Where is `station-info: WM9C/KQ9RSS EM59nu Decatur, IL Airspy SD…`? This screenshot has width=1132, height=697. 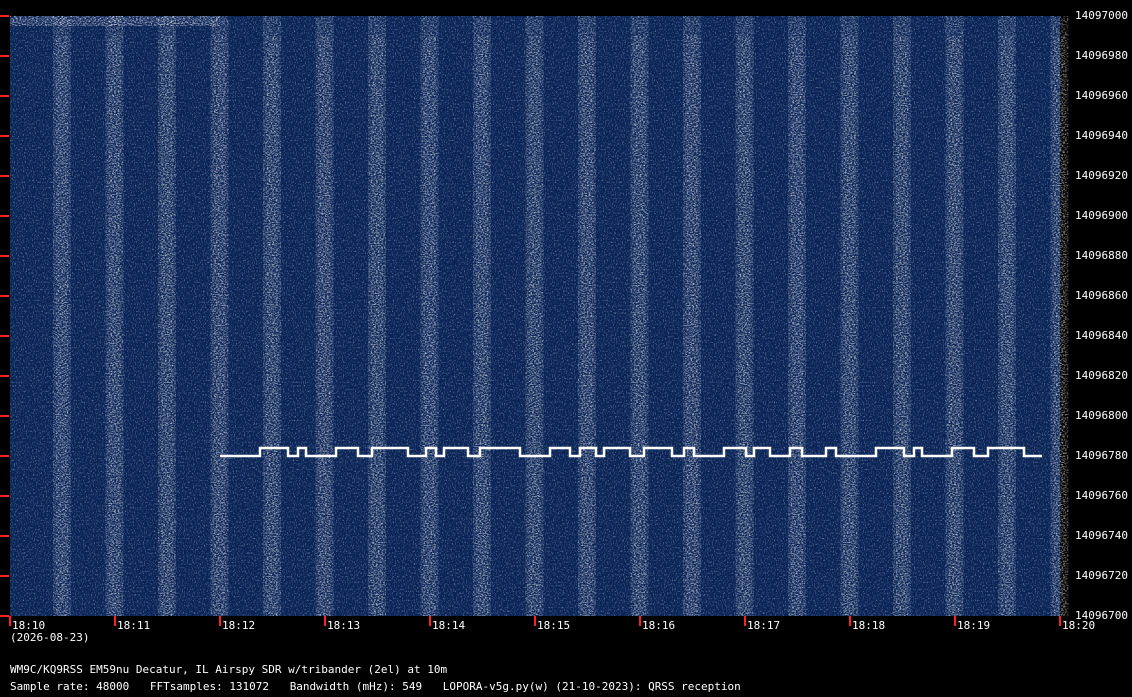 station-info: WM9C/KQ9RSS EM59nu Decatur, IL Airspy SD… is located at coordinates (229, 669).